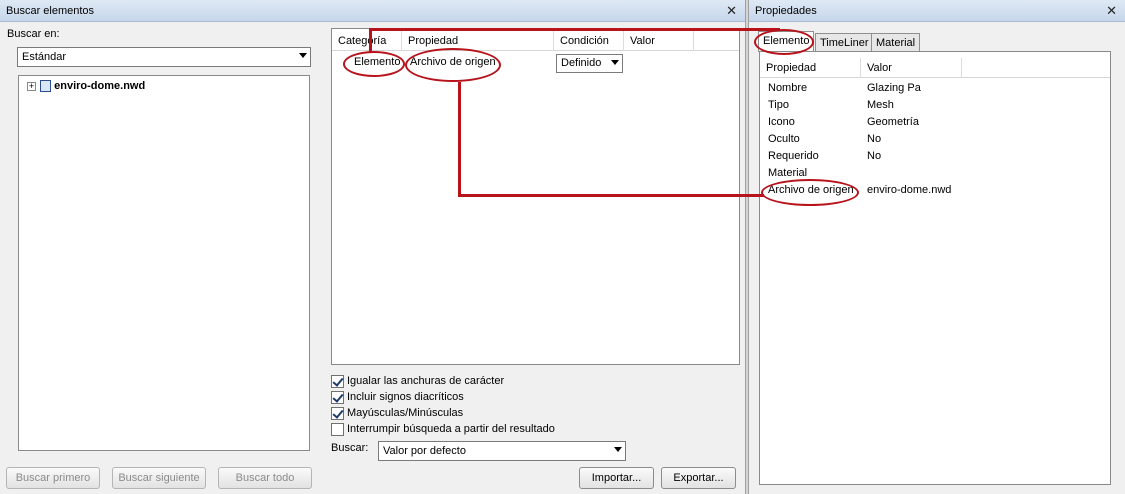  I want to click on tab-material: Material, so click(896, 42).